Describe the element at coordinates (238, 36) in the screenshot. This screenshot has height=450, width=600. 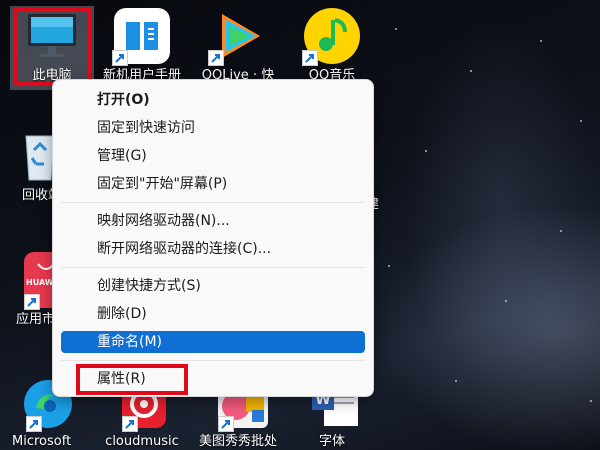
I see `video-play-icon` at that location.